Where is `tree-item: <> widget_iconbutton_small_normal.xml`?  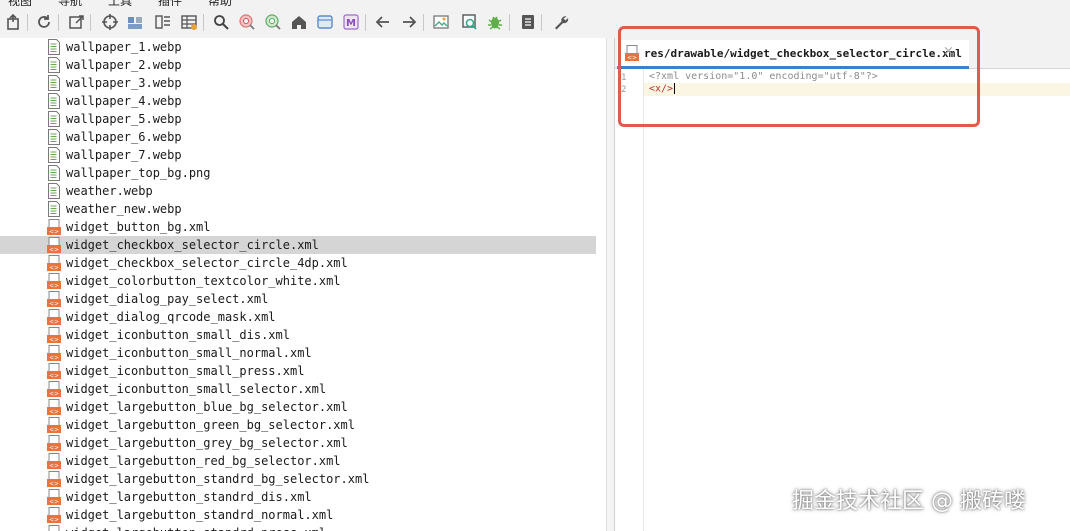
tree-item: <> widget_iconbutton_small_normal.xml is located at coordinates (298, 353).